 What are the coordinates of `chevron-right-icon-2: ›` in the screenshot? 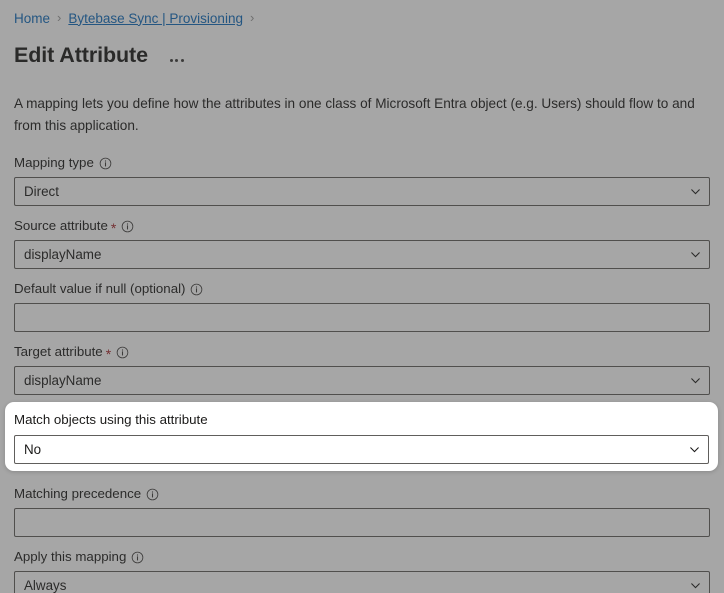 It's located at (252, 17).